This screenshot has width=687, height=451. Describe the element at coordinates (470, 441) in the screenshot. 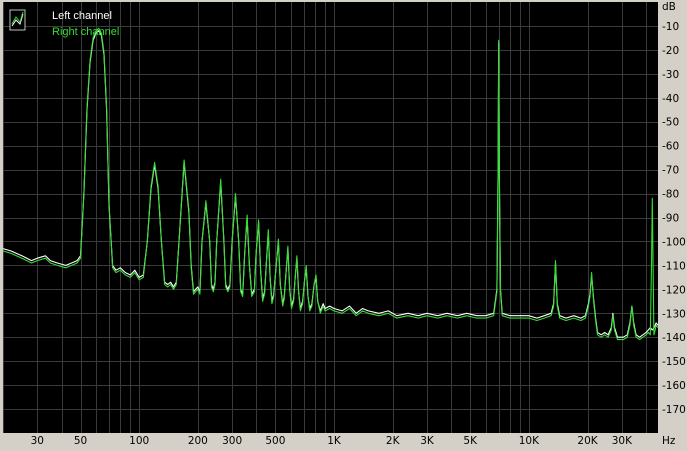

I see `x-tick-label: 5K` at that location.